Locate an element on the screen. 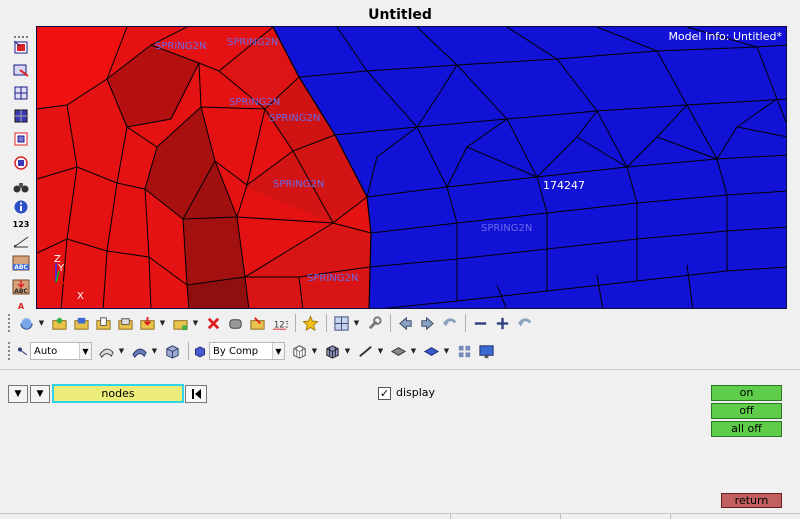 This screenshot has height=519, width=800. numbers-icon: 123 is located at coordinates (21, 224).